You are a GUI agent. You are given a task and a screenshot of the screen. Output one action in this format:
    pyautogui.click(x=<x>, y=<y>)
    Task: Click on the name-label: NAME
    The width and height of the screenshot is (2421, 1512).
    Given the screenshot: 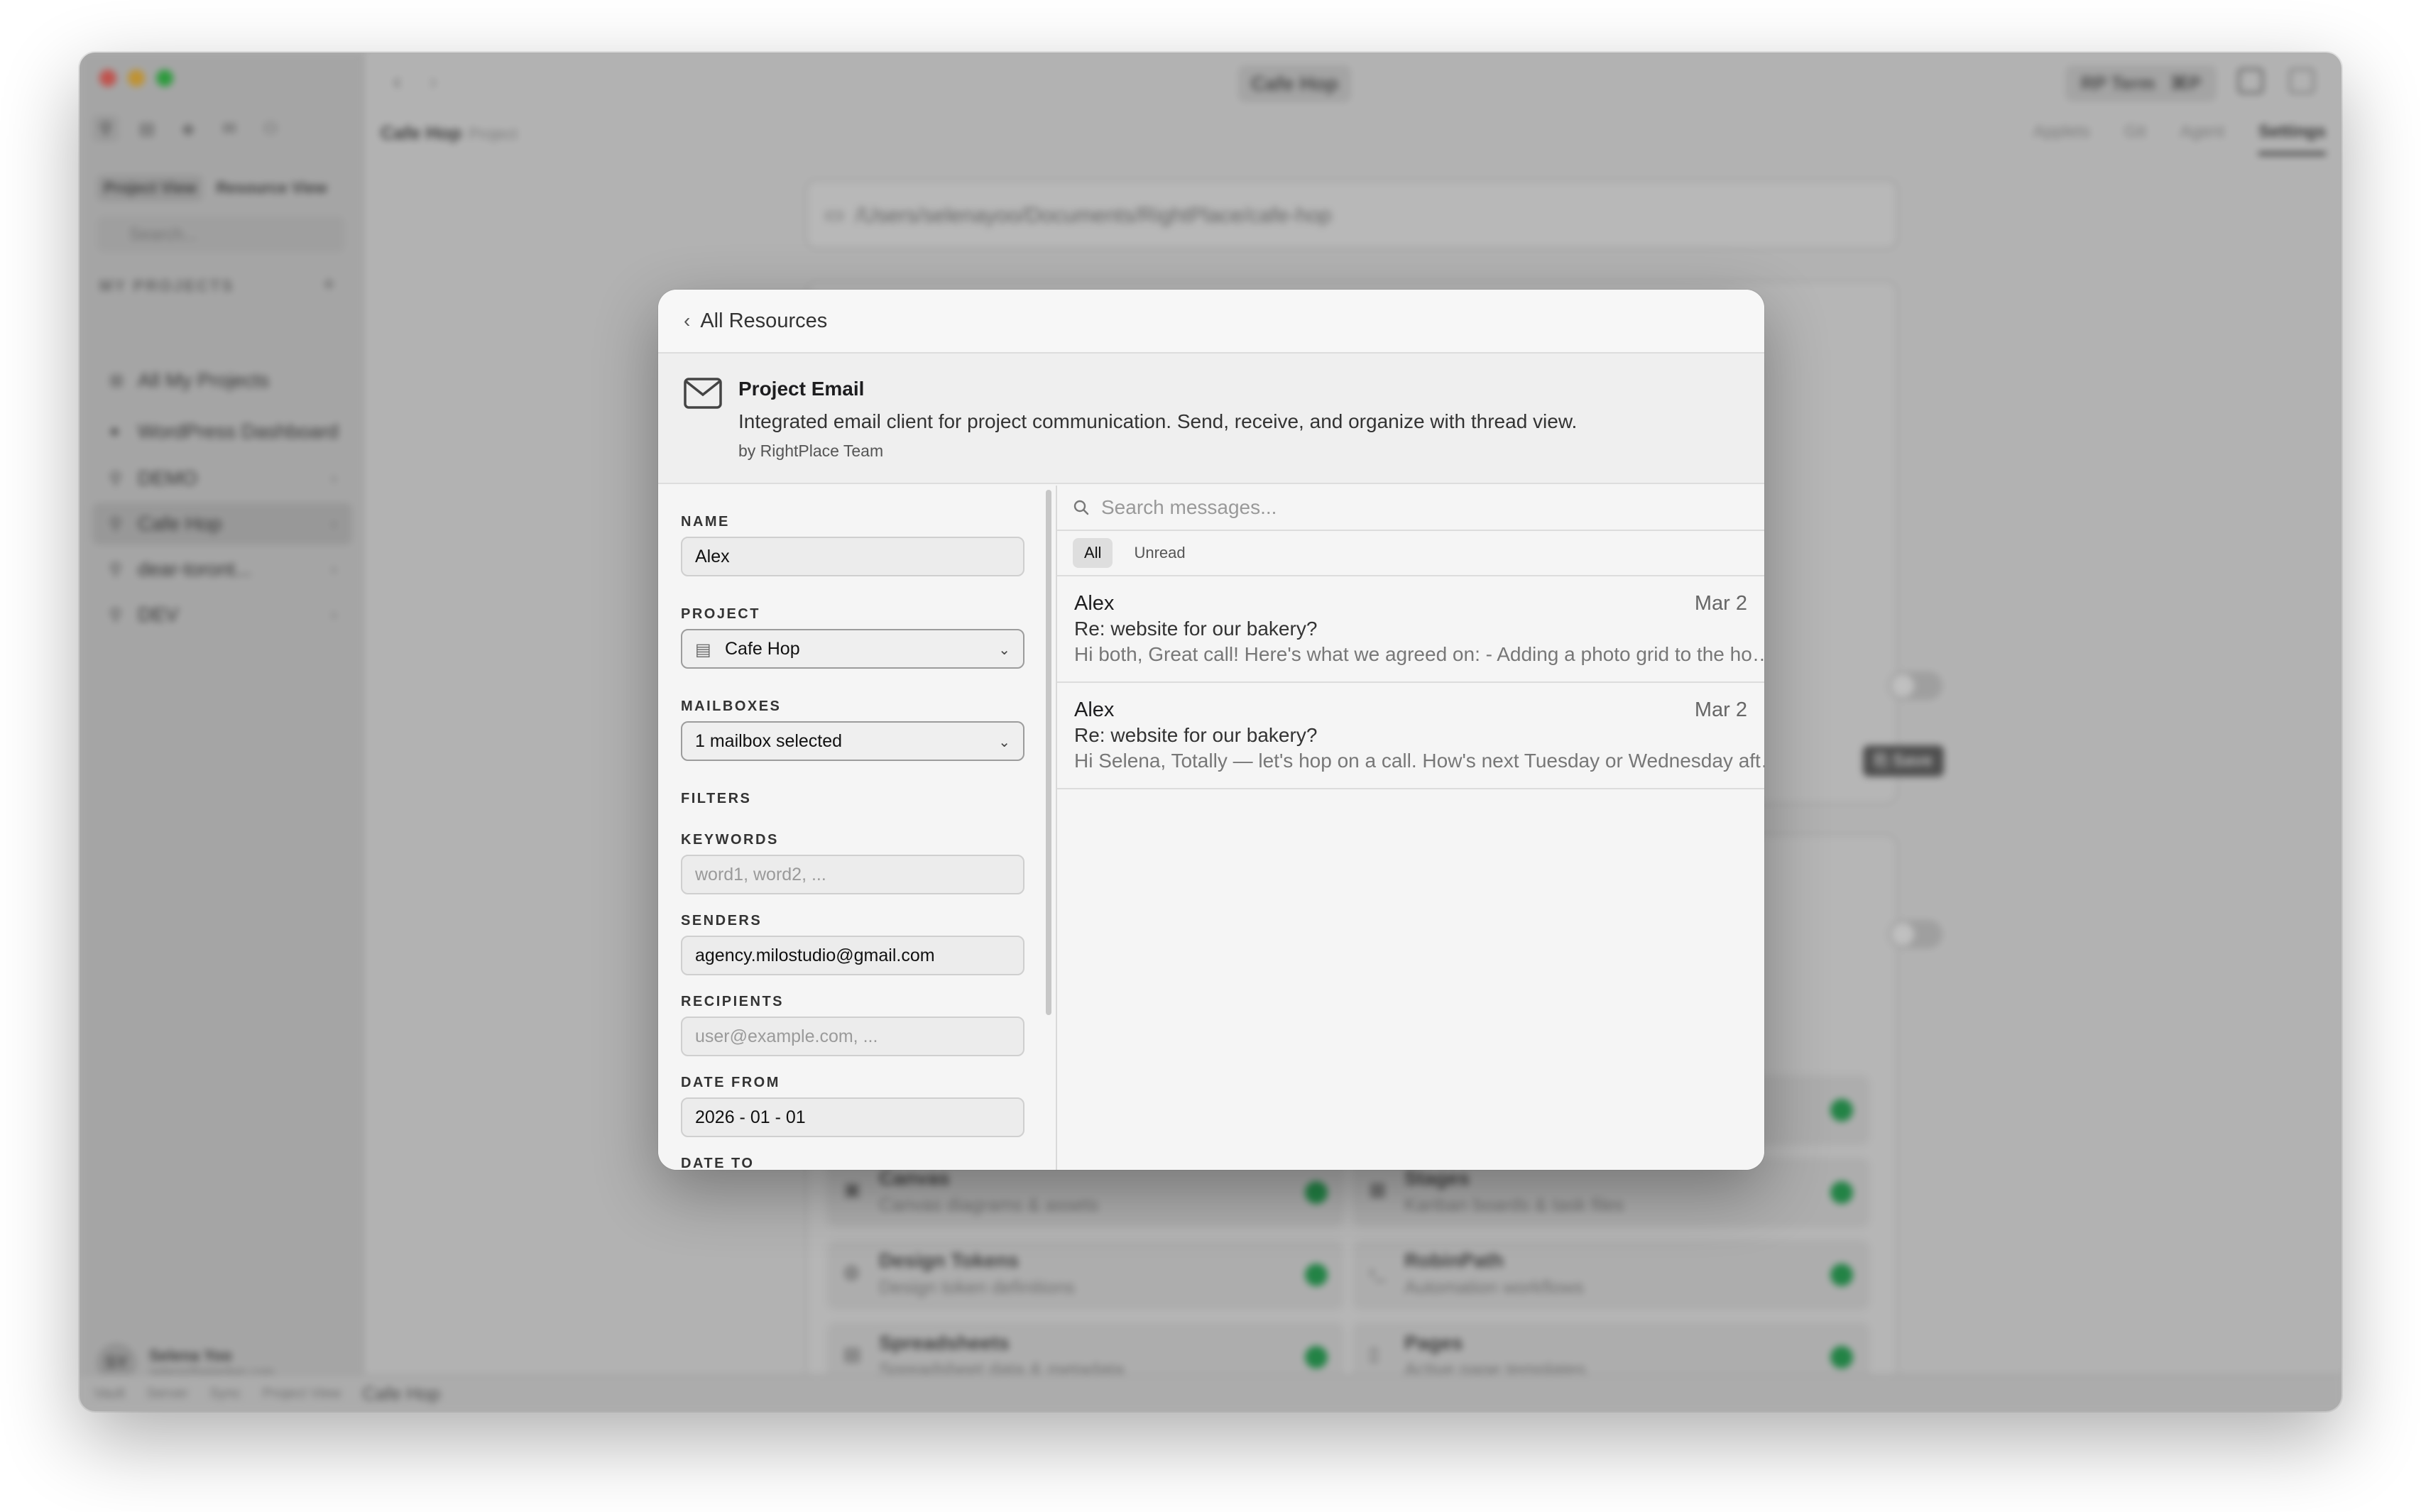 What is the action you would take?
    pyautogui.click(x=705, y=522)
    